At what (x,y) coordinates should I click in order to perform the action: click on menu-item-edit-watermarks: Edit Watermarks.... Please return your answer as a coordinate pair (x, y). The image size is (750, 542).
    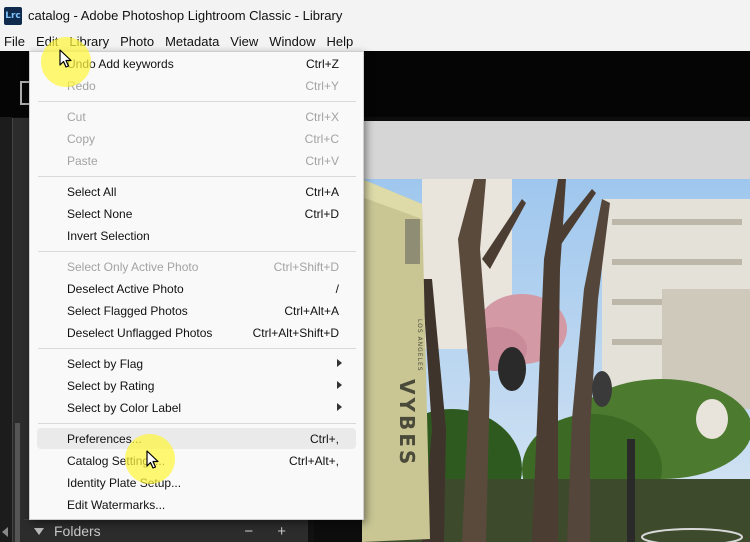
    Looking at the image, I should click on (196, 504).